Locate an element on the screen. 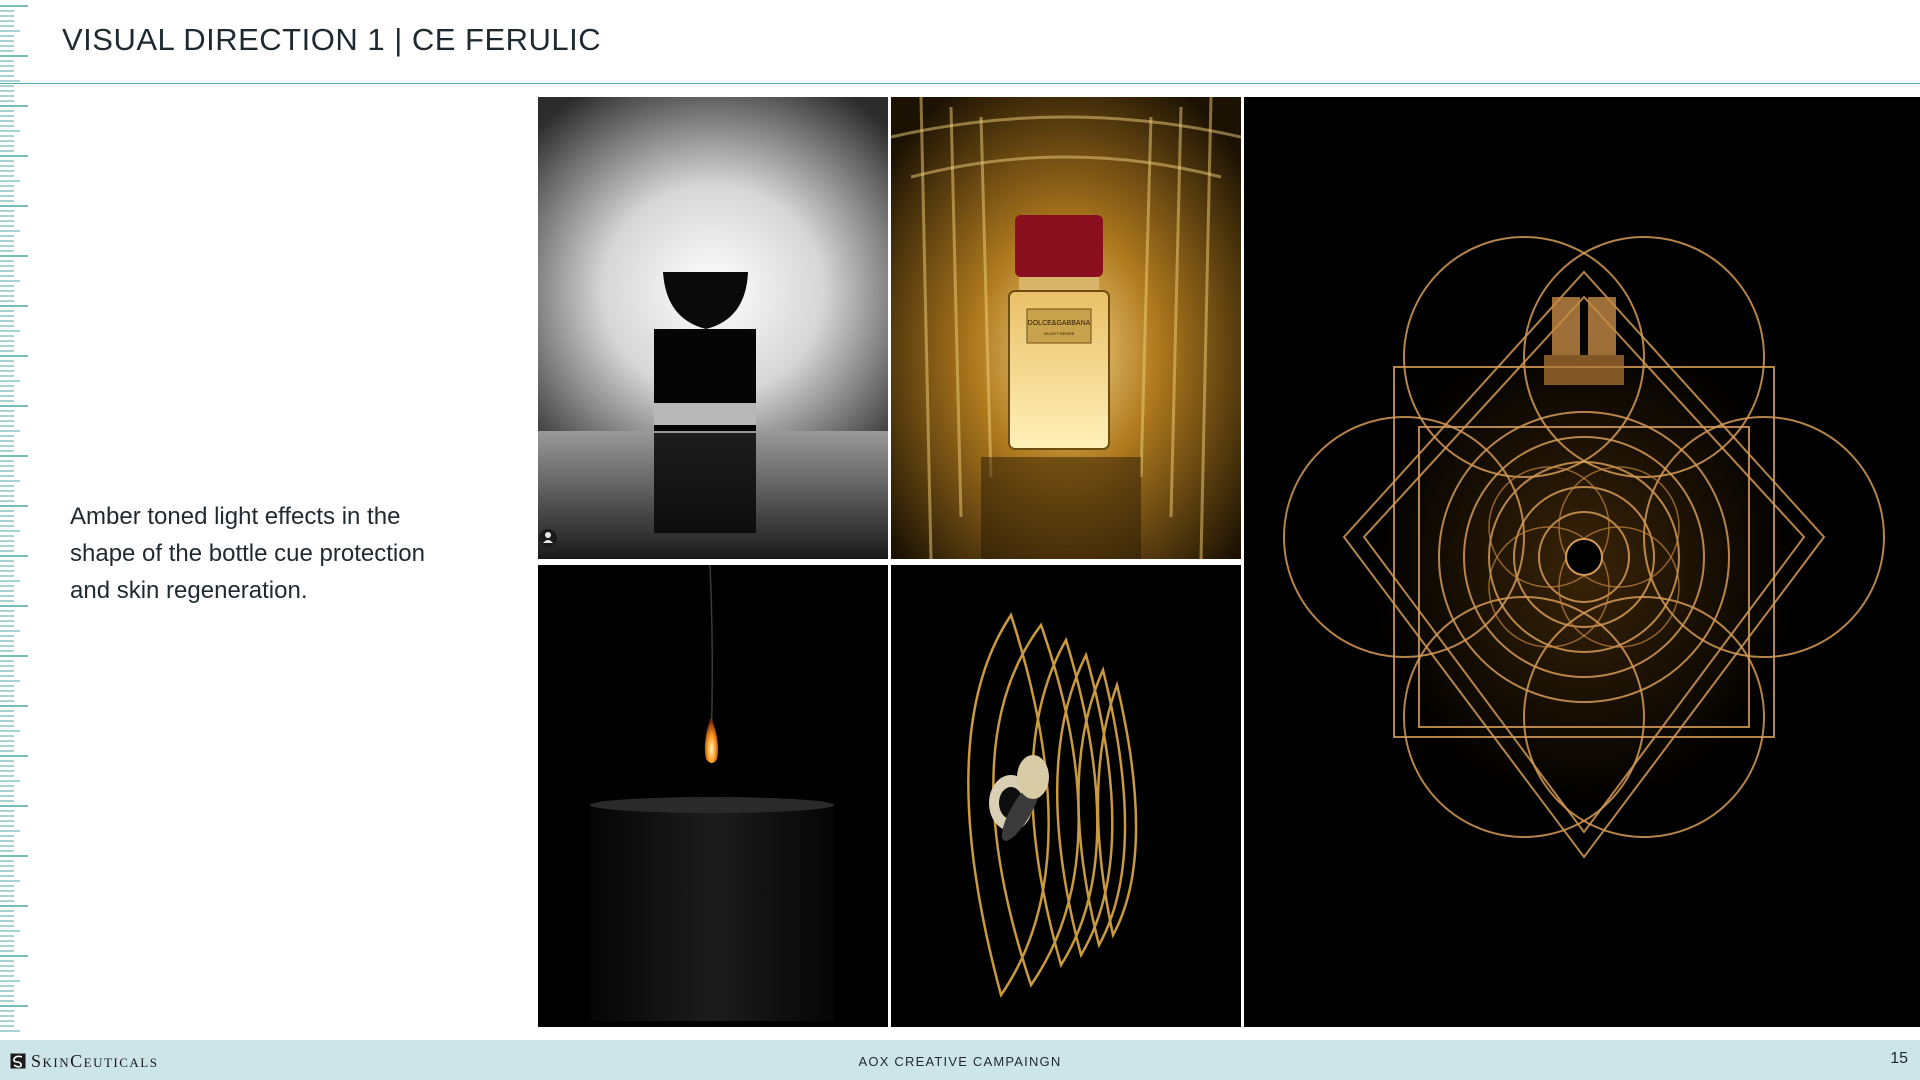 The height and width of the screenshot is (1080, 1920). golden-perfume-bottle-tunnel-photo: DOLCE&GABBANA VELVET DESIRE is located at coordinates (1066, 328).